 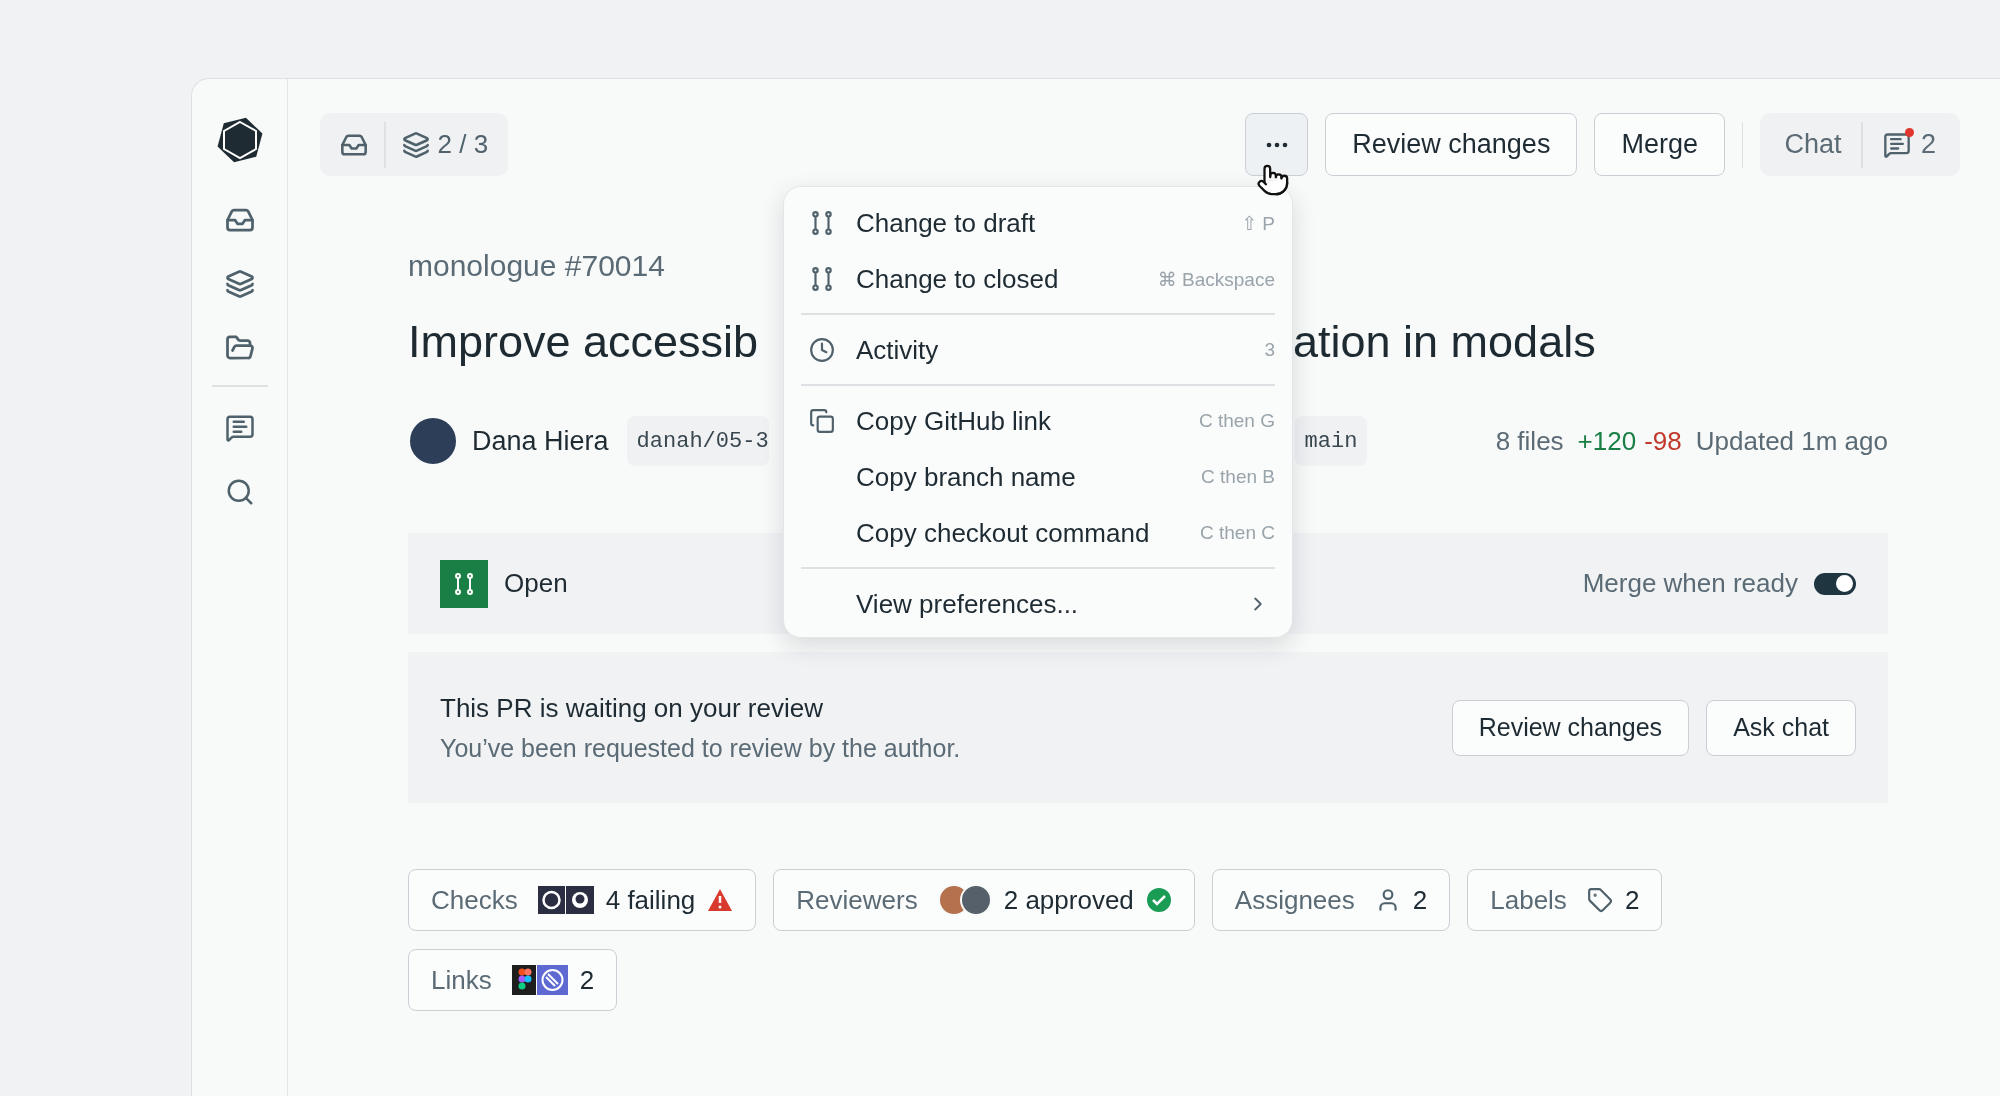 What do you see at coordinates (700, 748) in the screenshot?
I see `review-message: You’ve been requested to review by the author.` at bounding box center [700, 748].